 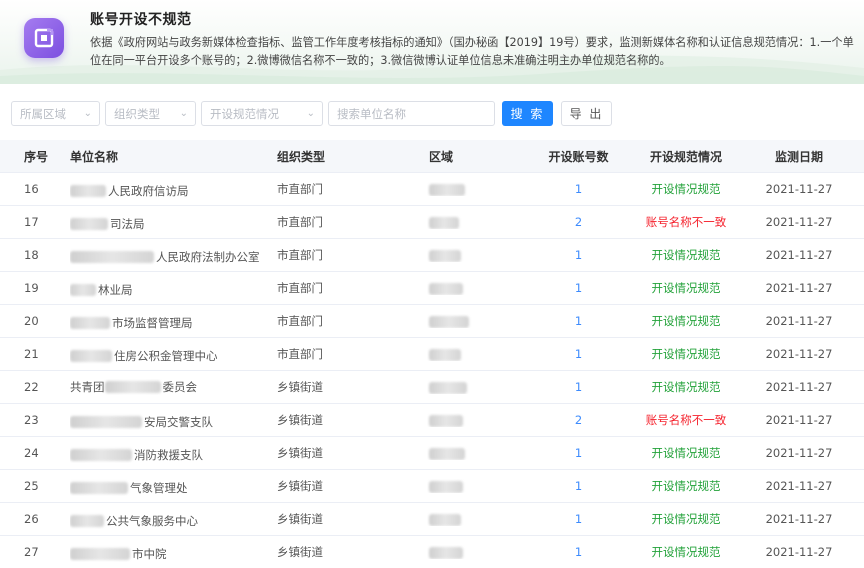 What do you see at coordinates (55, 113) in the screenshot?
I see `region-select: 所属区域 ⌄` at bounding box center [55, 113].